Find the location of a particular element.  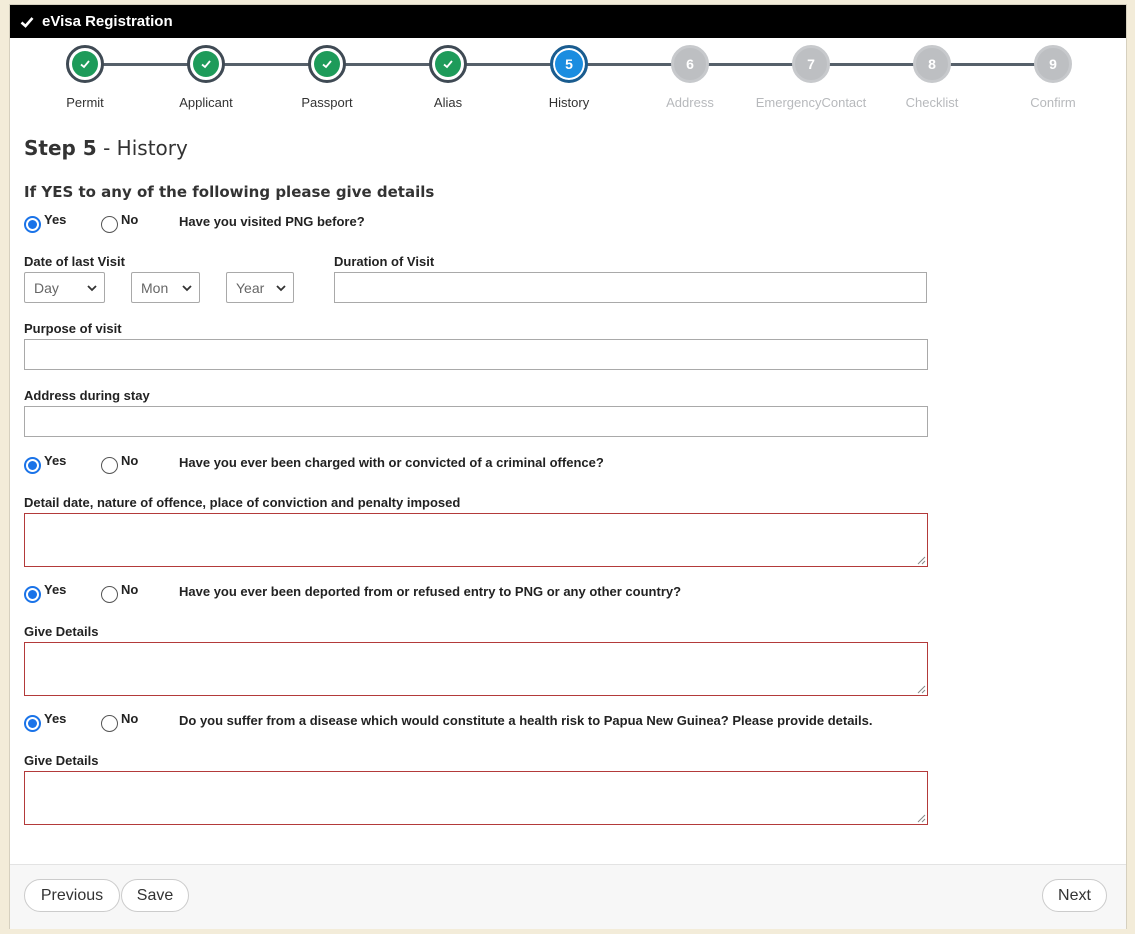

deported-yes-radio is located at coordinates (32, 594).